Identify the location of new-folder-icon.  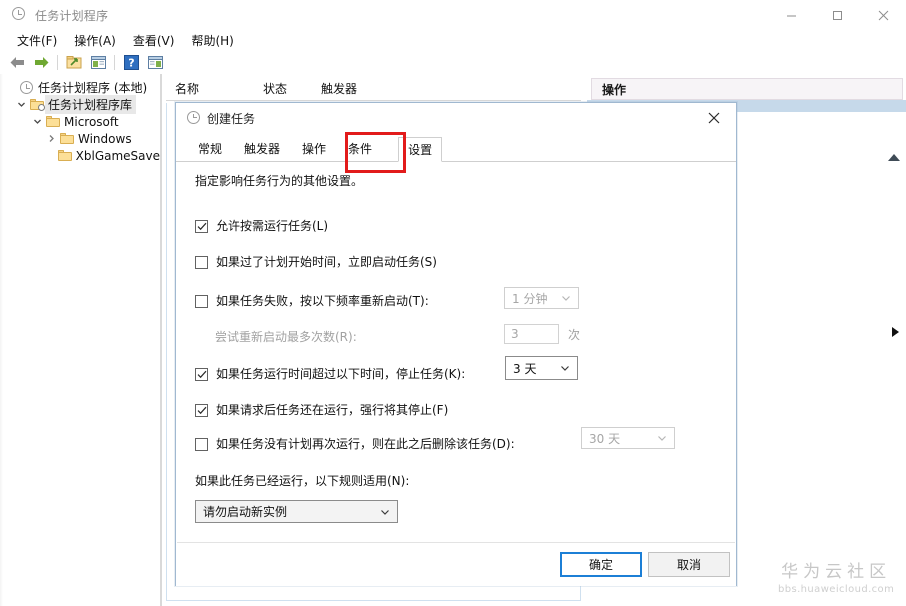
(74, 62).